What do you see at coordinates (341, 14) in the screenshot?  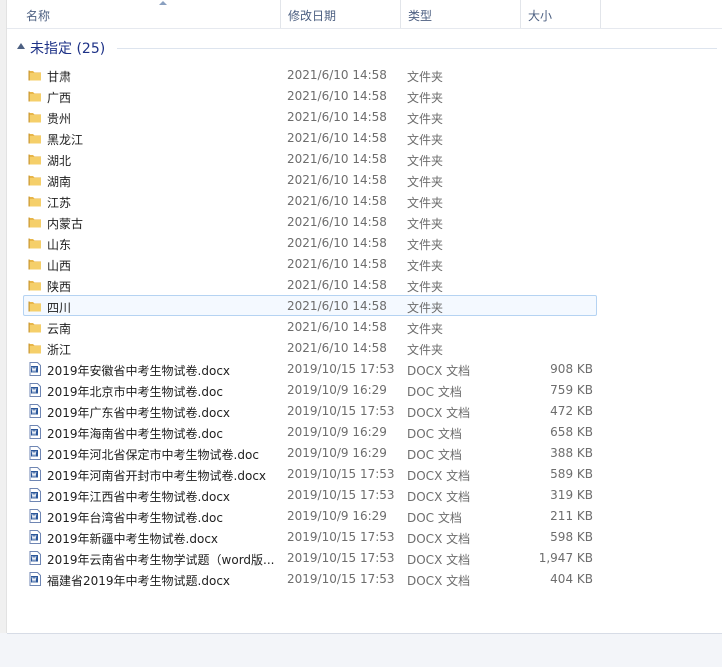 I see `column-header-date: 修改日期` at bounding box center [341, 14].